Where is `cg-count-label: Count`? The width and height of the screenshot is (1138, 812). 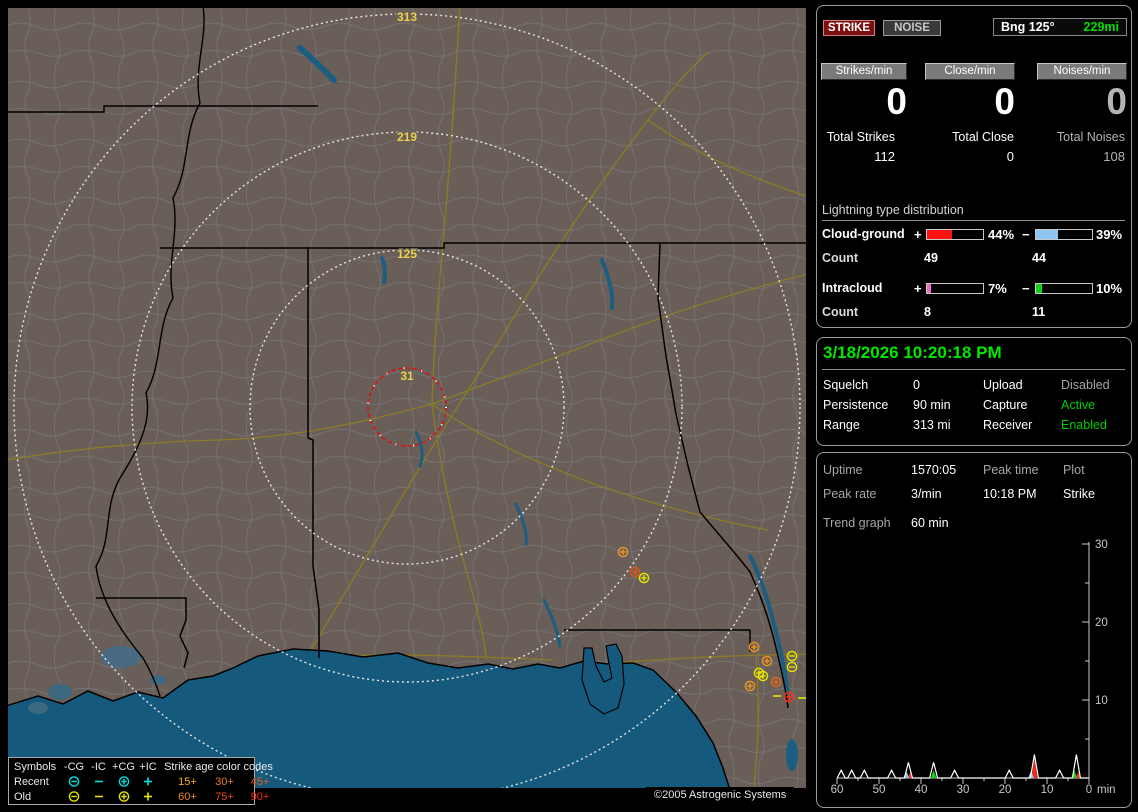
cg-count-label: Count is located at coordinates (840, 258).